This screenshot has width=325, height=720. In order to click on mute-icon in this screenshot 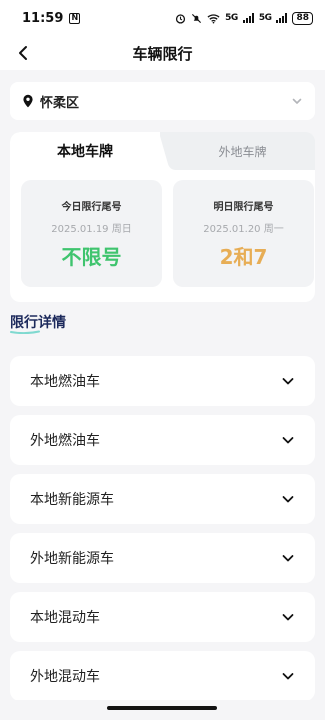, I will do `click(197, 18)`.